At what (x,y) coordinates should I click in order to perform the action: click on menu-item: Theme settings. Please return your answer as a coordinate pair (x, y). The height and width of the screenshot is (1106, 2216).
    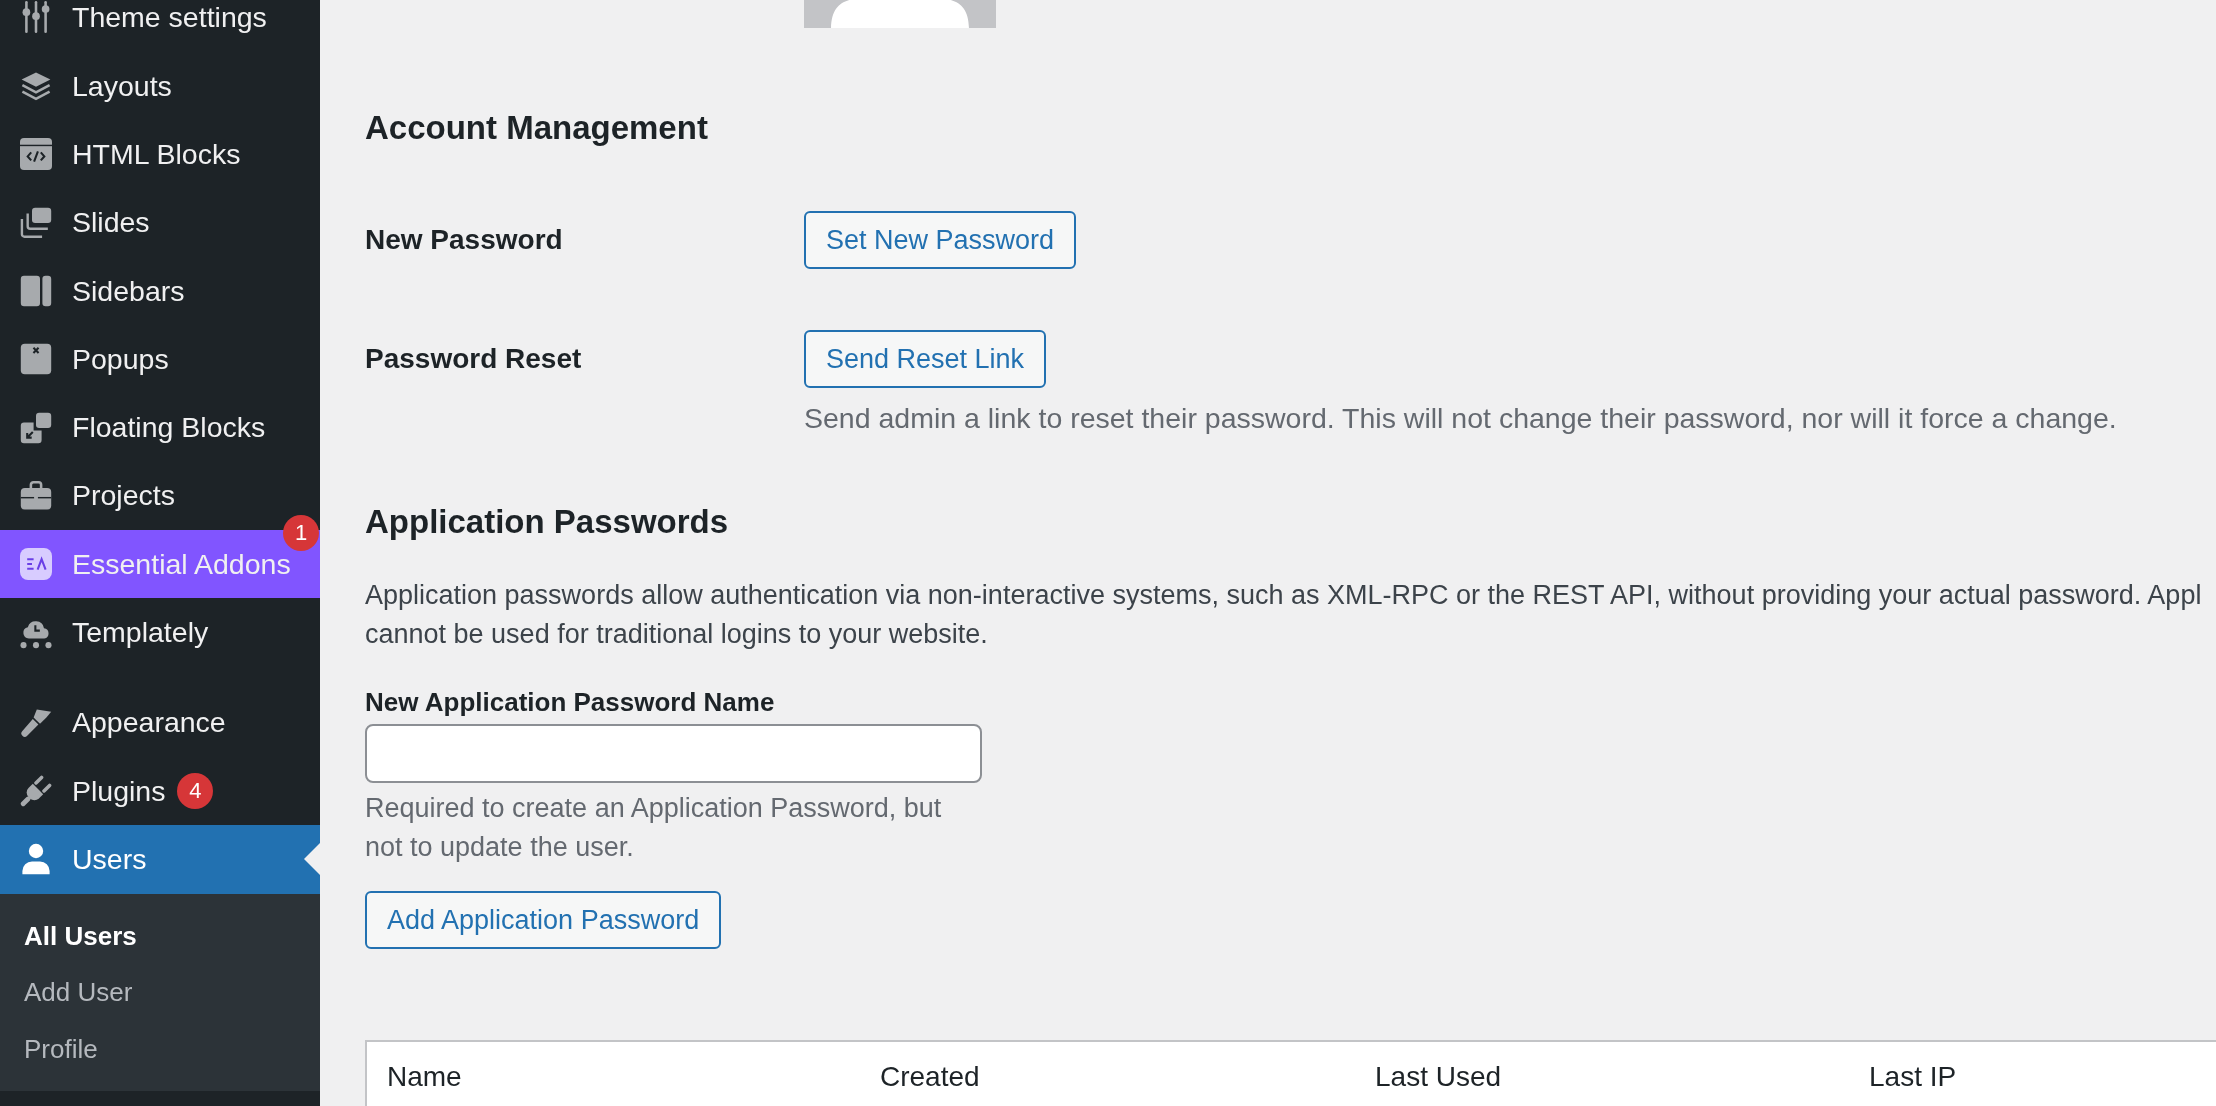
    Looking at the image, I should click on (160, 26).